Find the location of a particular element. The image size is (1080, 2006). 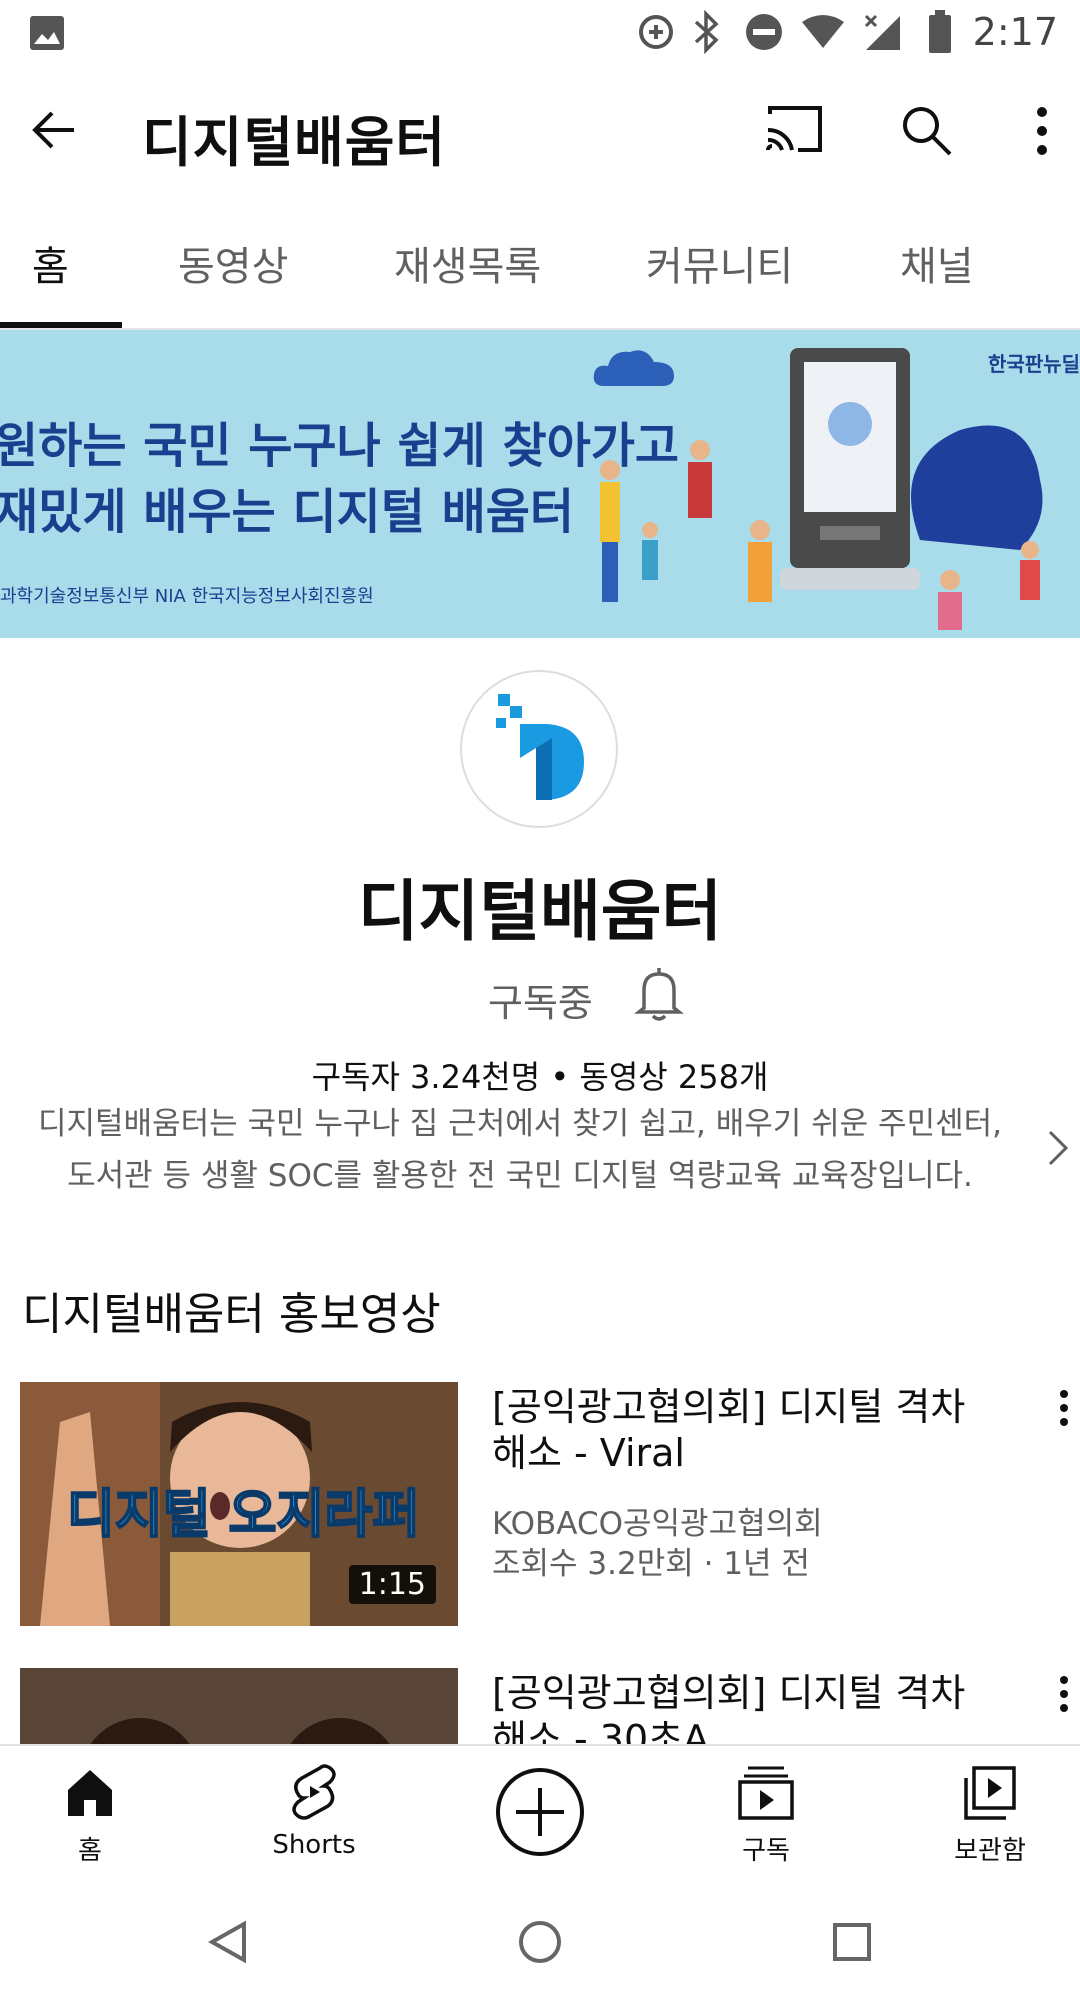

video-item: [공익광고협의회] 디지털 격차 해소 - 30초A is located at coordinates (540, 1706).